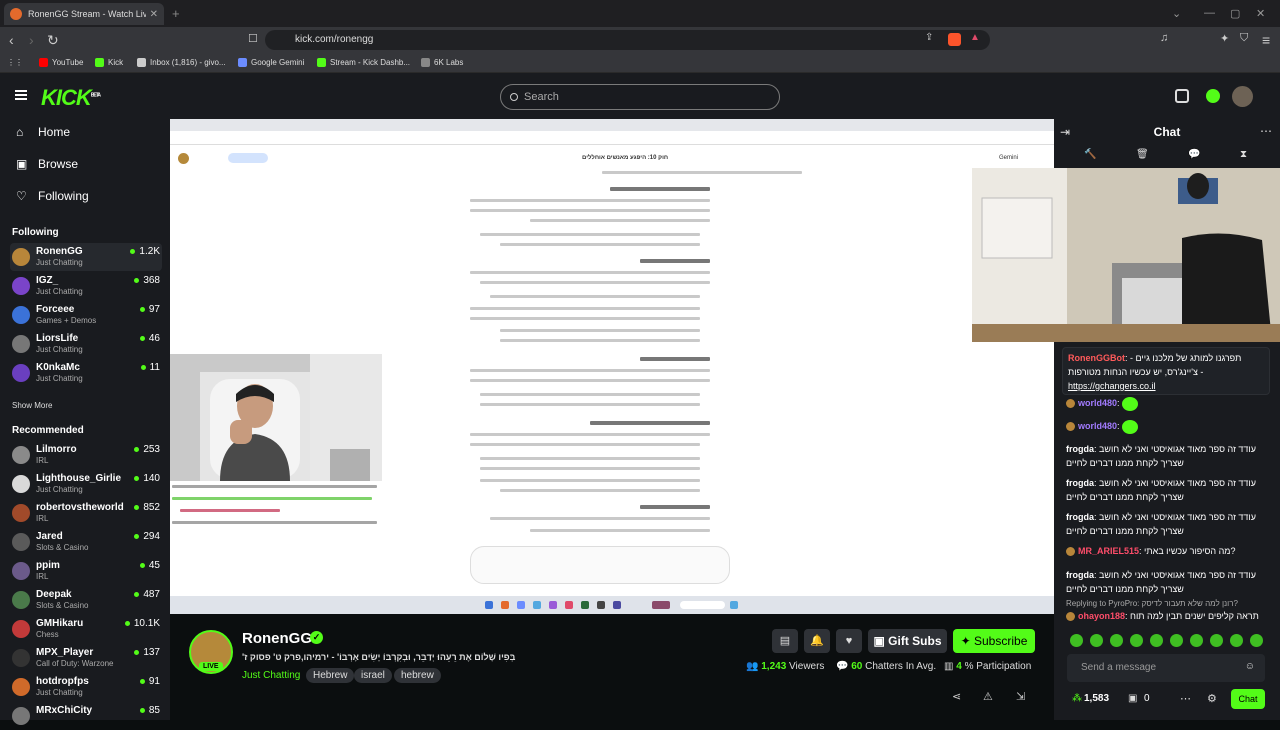 Image resolution: width=1280 pixels, height=730 pixels. I want to click on tag-hebrew-lower: hebrew, so click(417, 675).